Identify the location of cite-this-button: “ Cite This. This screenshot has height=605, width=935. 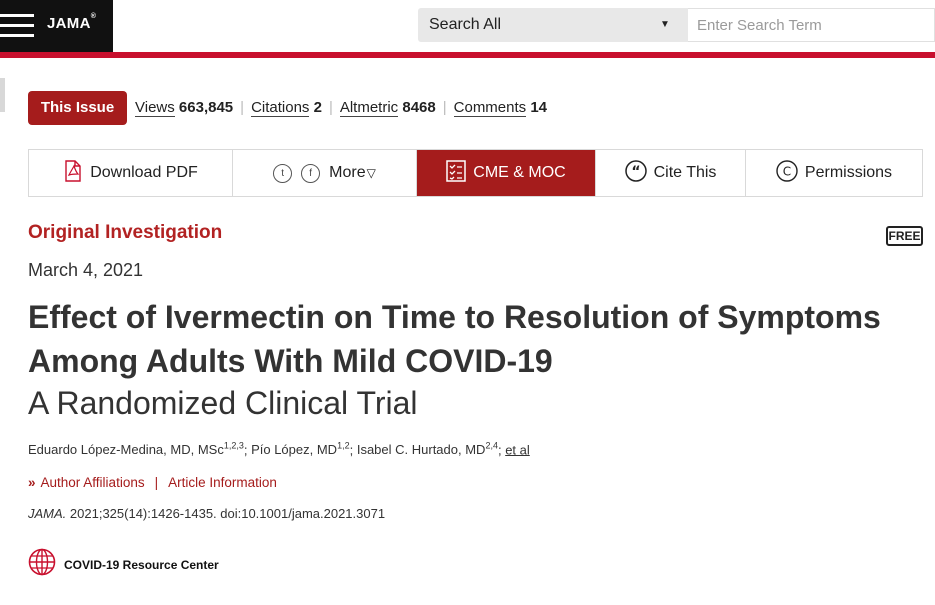
(671, 173).